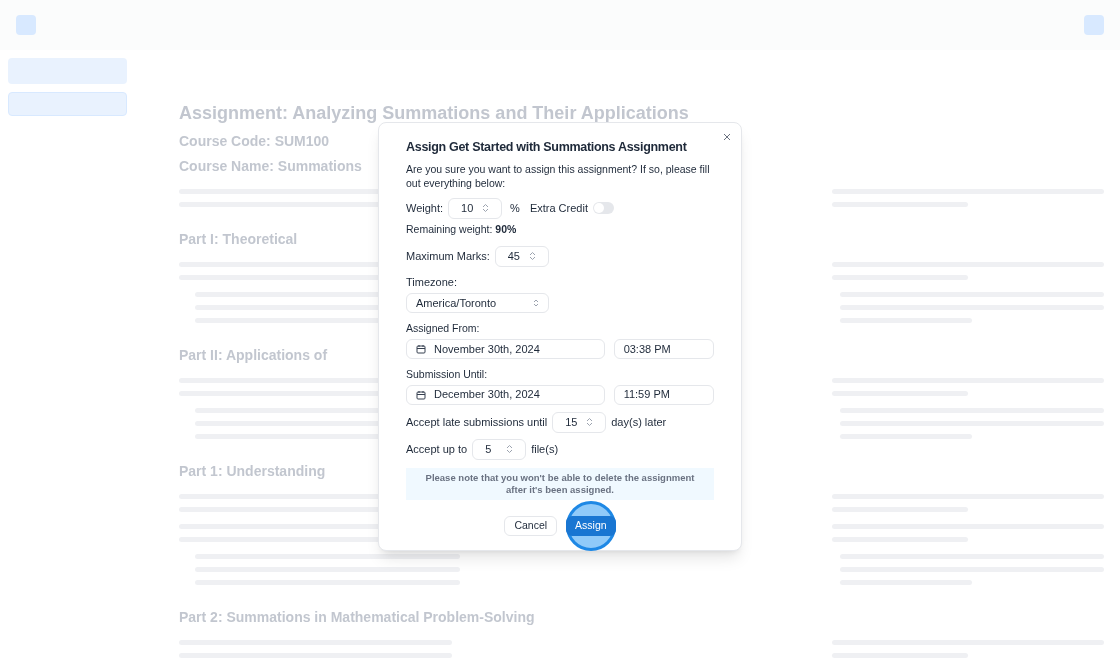 This screenshot has width=1120, height=661. What do you see at coordinates (579, 422) in the screenshot?
I see `late-days-field: 15` at bounding box center [579, 422].